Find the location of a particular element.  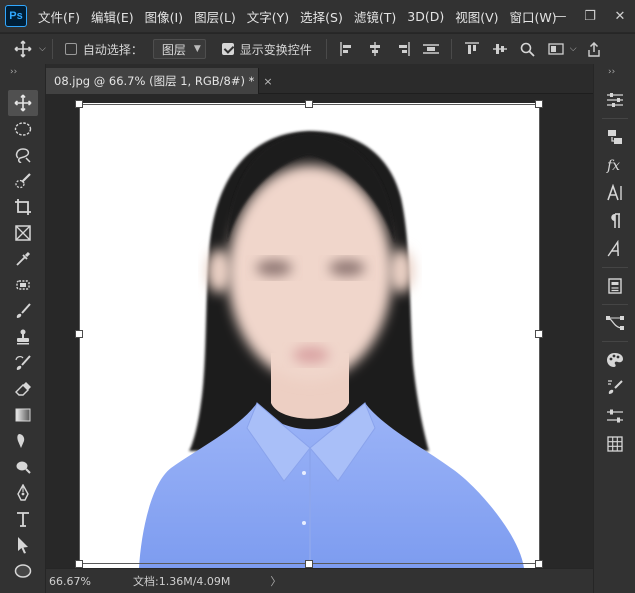

auto-select-target-dropdown: 图层 ▼ is located at coordinates (179, 49).